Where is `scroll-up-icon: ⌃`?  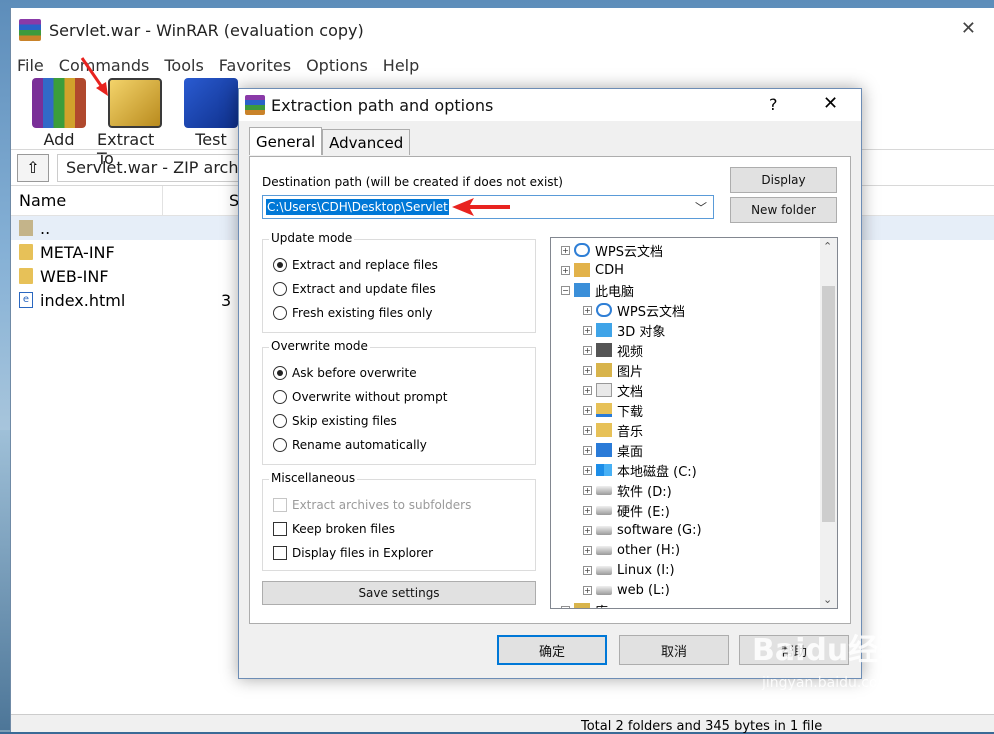 scroll-up-icon: ⌃ is located at coordinates (827, 246).